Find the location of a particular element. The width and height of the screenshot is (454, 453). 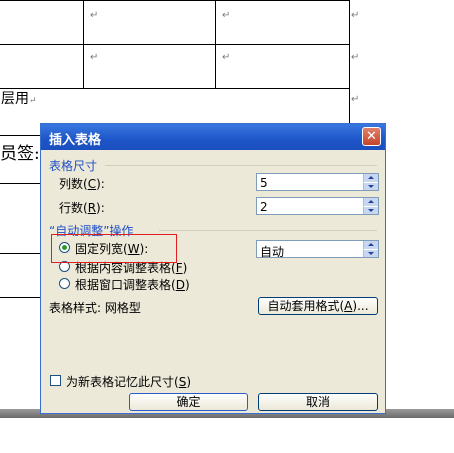

table-size-group-label: 表格尺寸 is located at coordinates (73, 166).